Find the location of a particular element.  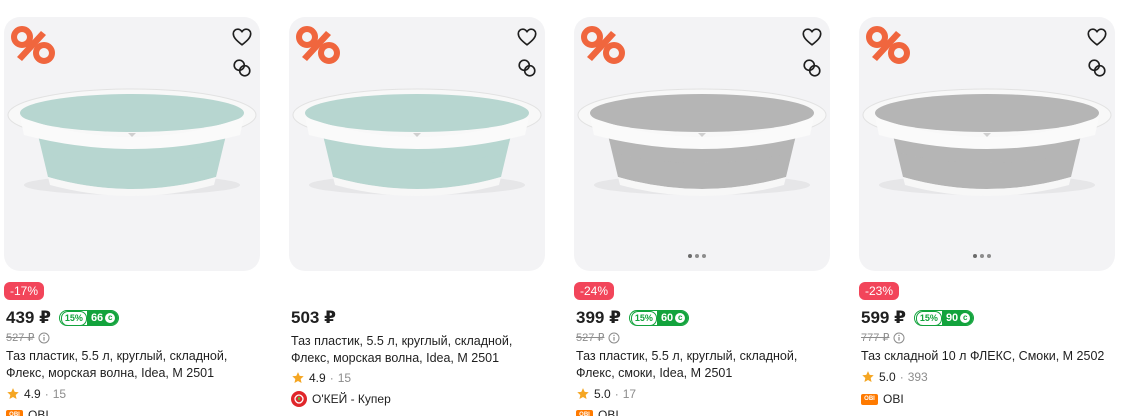

old-price-row: 777 ₽ is located at coordinates (883, 338).